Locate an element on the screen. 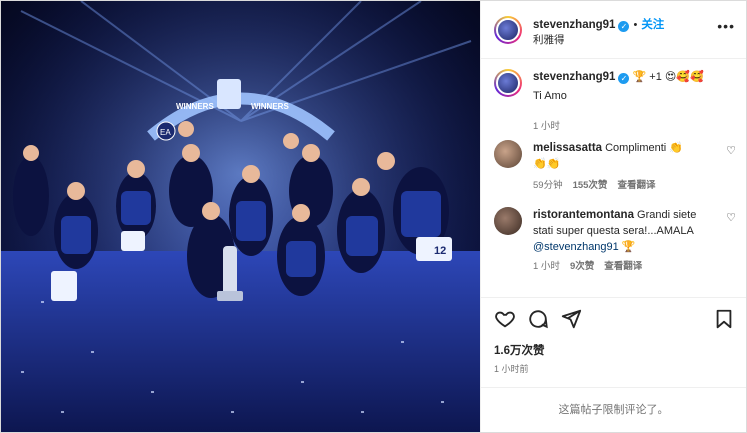 This screenshot has height=433, width=747. comment-text: Complimenti 👏 is located at coordinates (644, 148).